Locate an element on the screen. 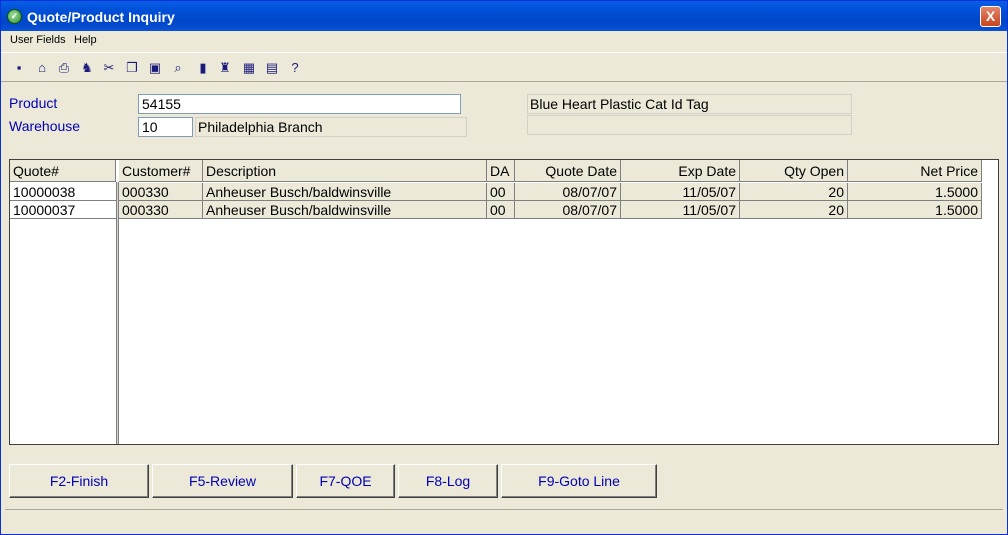 The height and width of the screenshot is (535, 1008). copy-icon: ❐ is located at coordinates (132, 68).